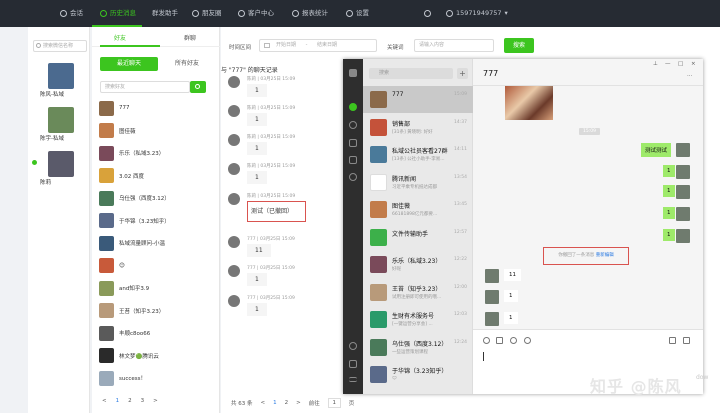 This screenshot has height=413, width=720. What do you see at coordinates (418, 99) in the screenshot?
I see `wechat-chat-item: 777 15:09` at bounding box center [418, 99].